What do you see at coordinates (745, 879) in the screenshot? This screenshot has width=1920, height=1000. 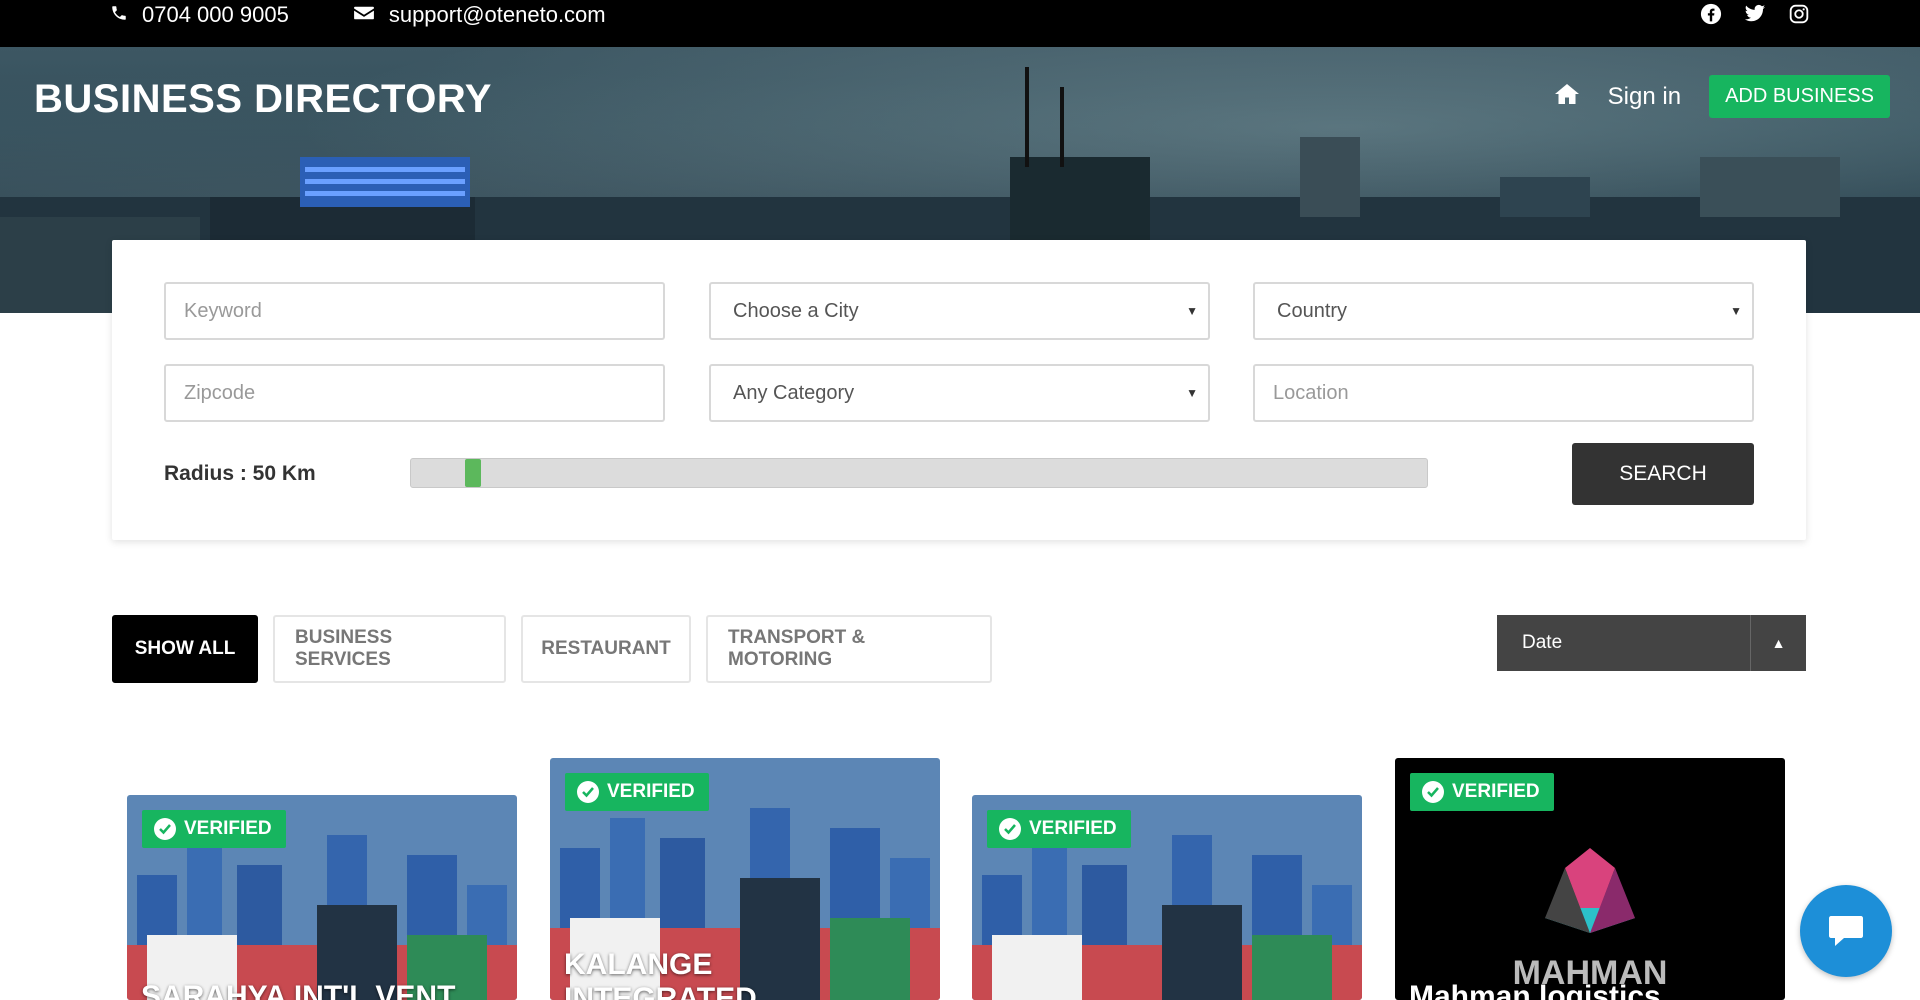 I see `listing-card: VERIFIED KALANGE INTEGRATED VENTURES` at bounding box center [745, 879].